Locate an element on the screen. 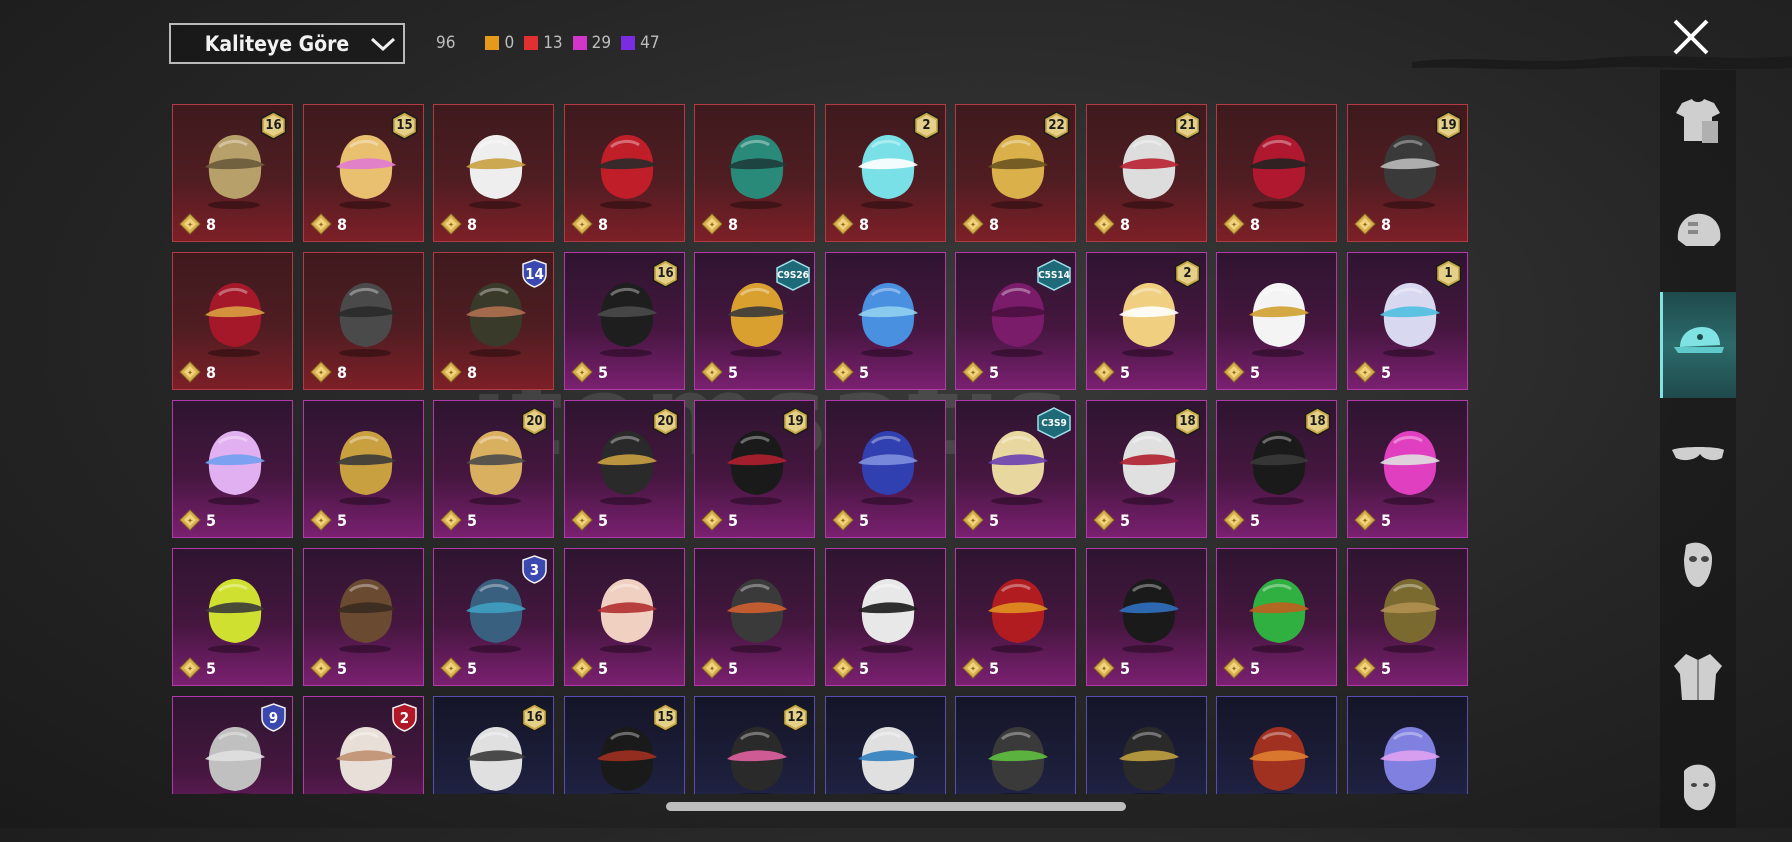 This screenshot has width=1792, height=842. sidebar-tab-outfit is located at coordinates (1698, 123).